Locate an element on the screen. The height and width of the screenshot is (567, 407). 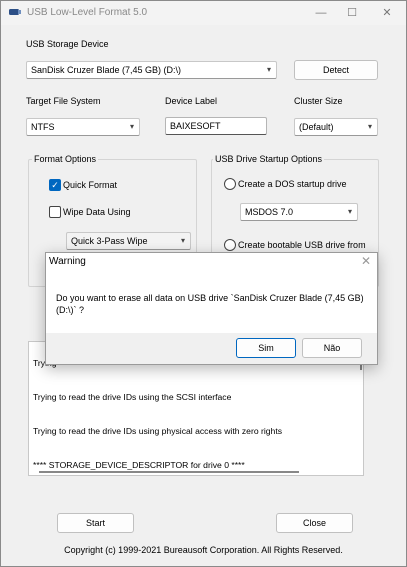
filesystem-value: NTFS is located at coordinates (43, 127).